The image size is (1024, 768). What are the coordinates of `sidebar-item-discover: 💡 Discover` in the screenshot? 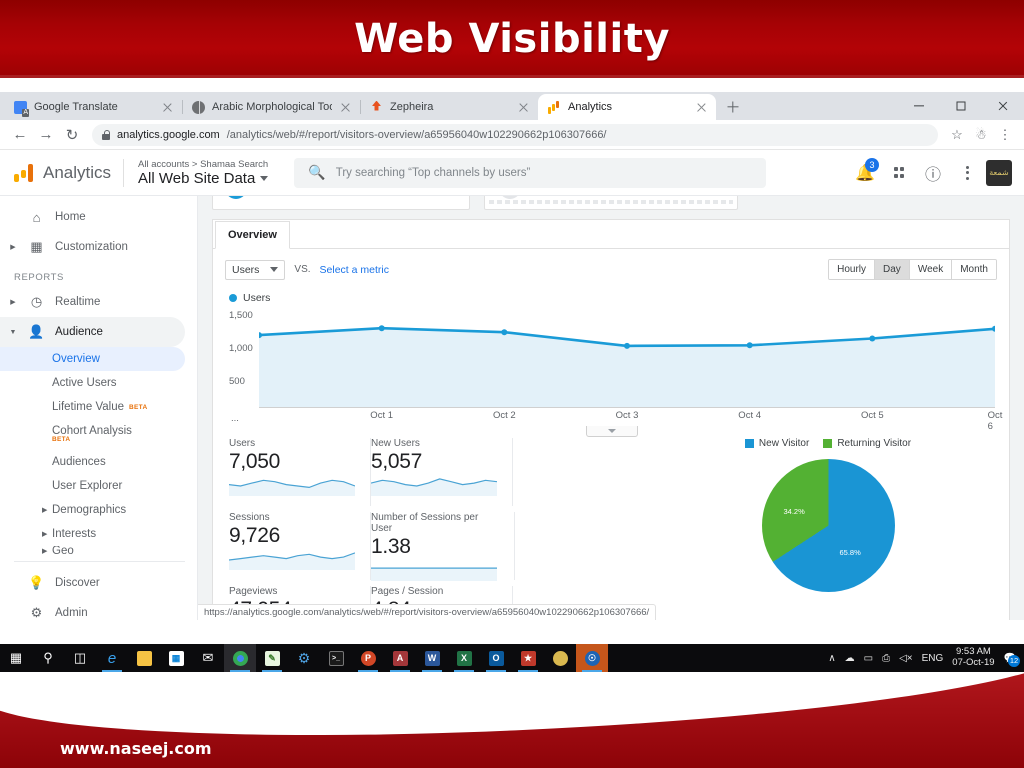 It's located at (92, 583).